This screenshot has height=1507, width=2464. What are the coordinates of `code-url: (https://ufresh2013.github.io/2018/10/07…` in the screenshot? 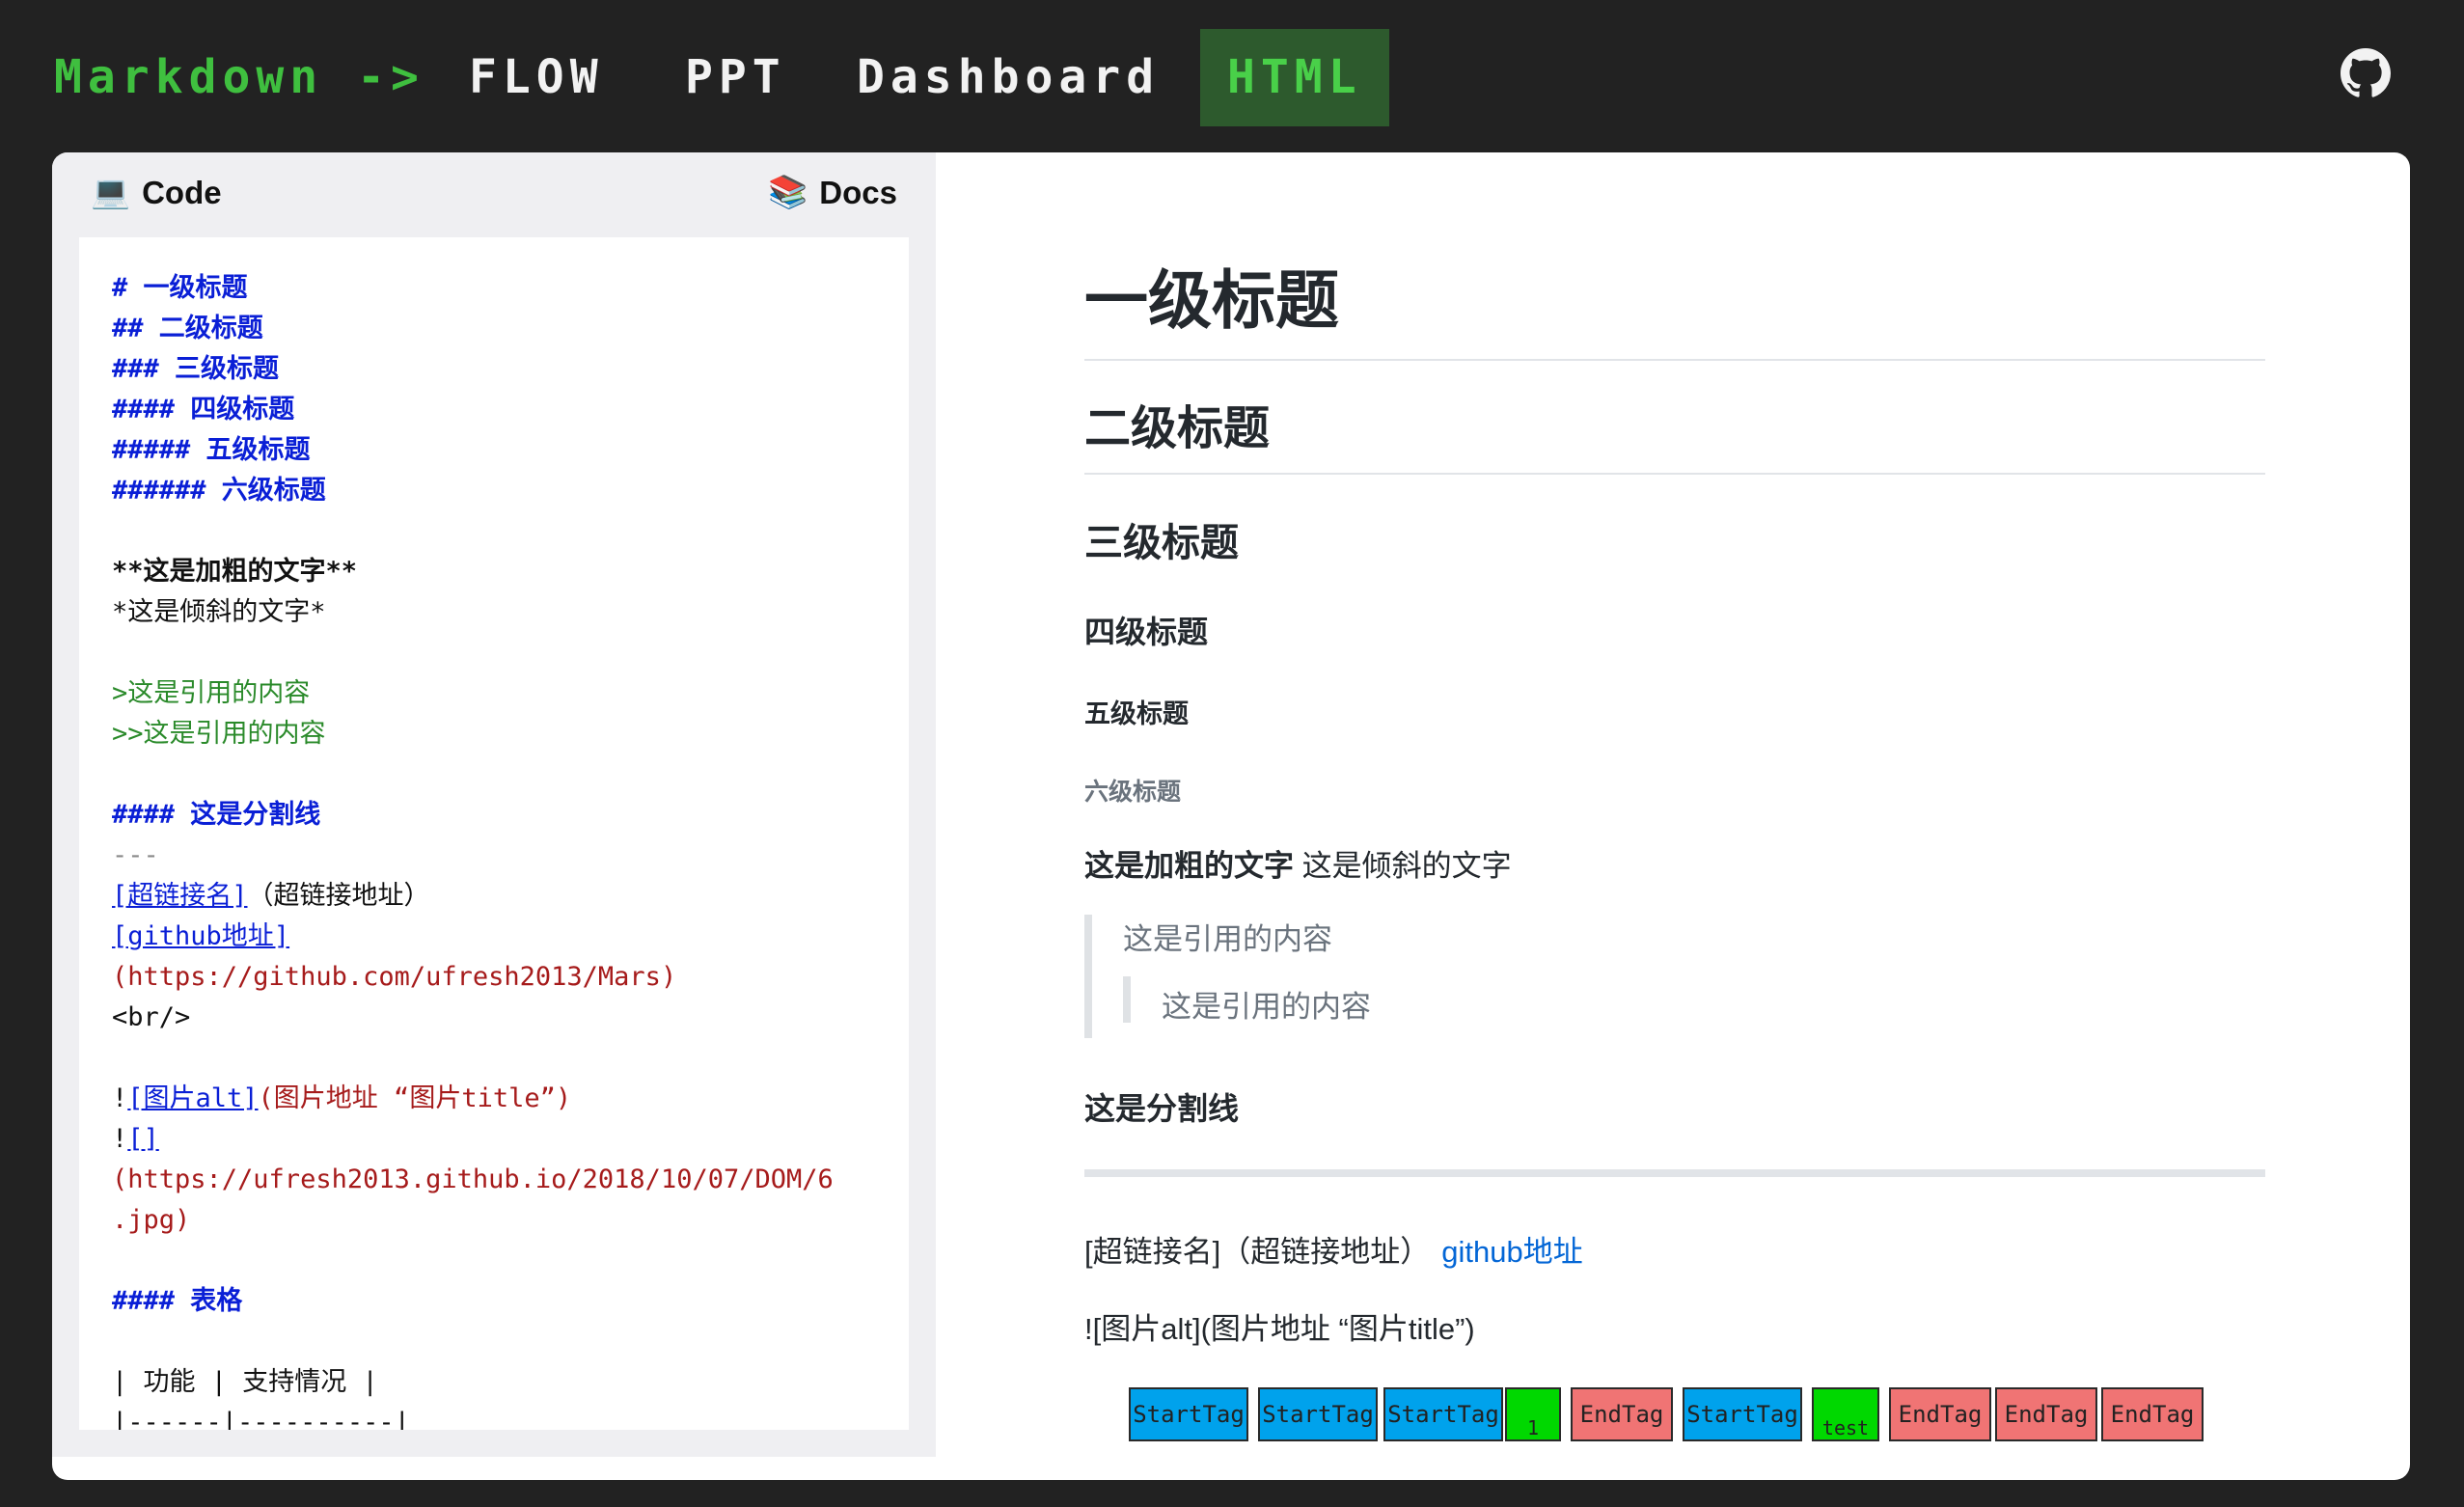 It's located at (473, 1179).